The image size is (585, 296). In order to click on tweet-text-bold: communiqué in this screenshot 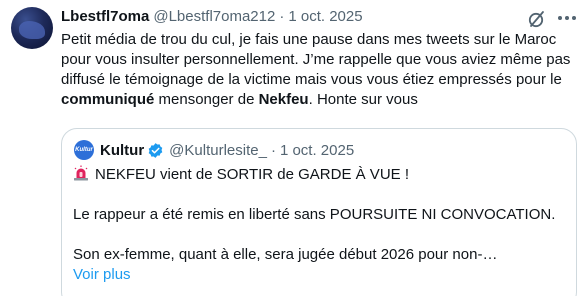, I will do `click(108, 99)`.